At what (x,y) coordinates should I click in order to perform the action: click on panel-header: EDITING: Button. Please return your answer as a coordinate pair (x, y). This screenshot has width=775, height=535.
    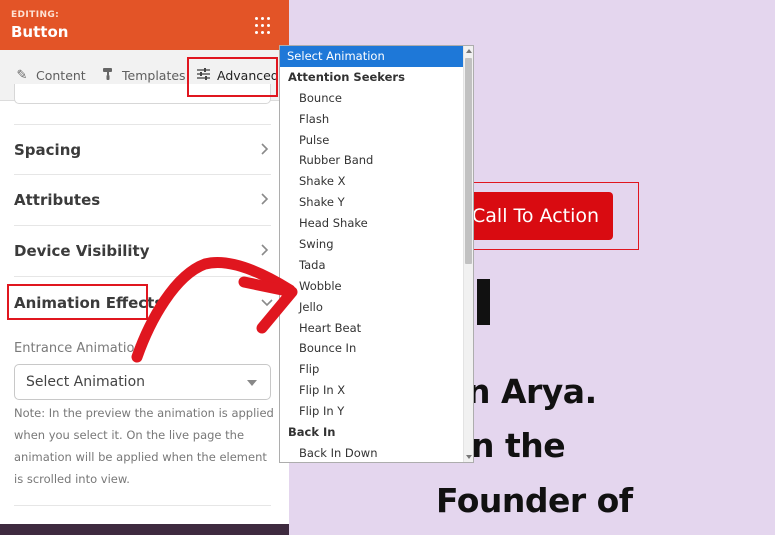
    Looking at the image, I should click on (144, 25).